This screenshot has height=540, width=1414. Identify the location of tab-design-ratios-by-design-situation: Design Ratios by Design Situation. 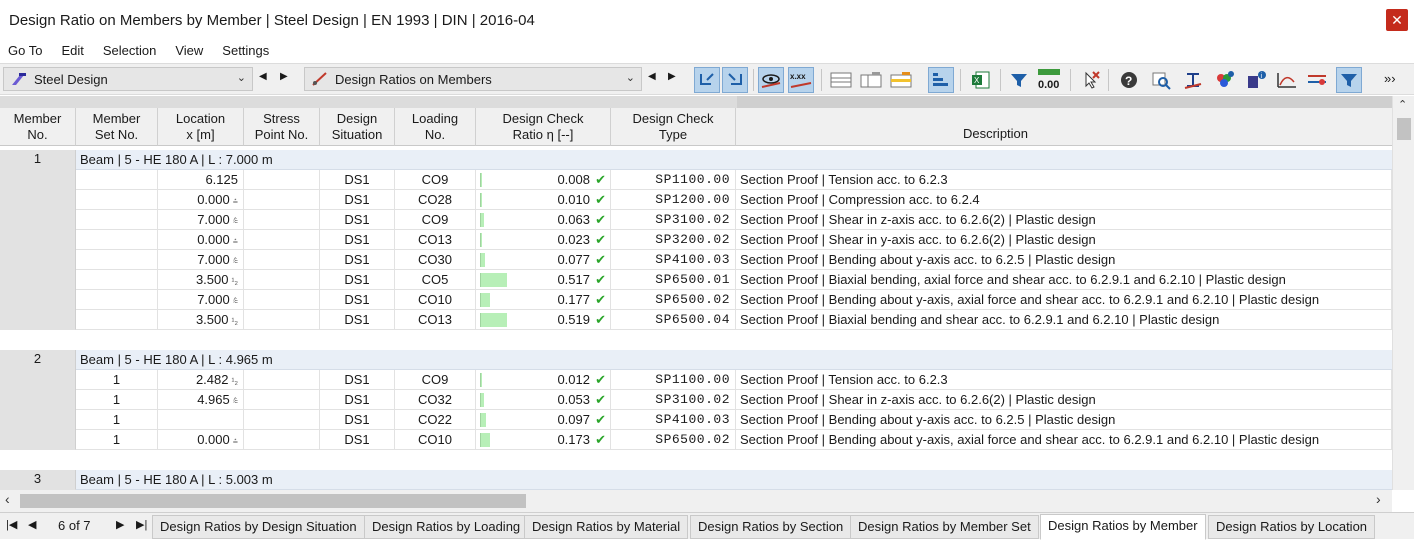
(258, 527).